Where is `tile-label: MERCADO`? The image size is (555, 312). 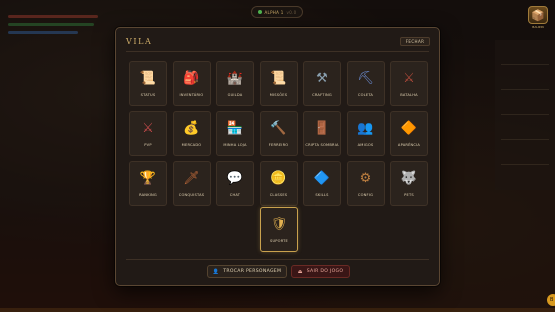
tile-label: MERCADO is located at coordinates (191, 145).